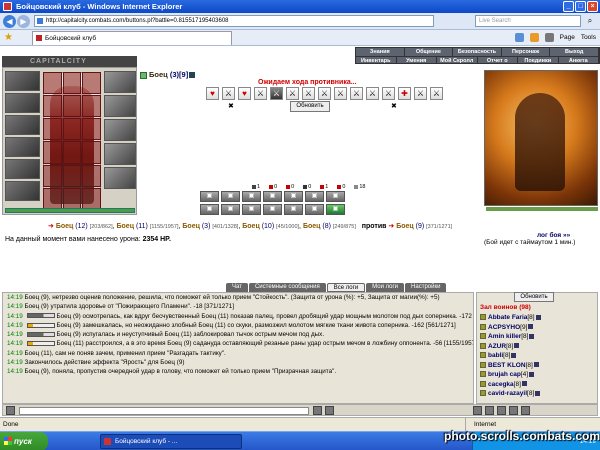  What do you see at coordinates (498, 64) in the screenshot?
I see `game-menu-item: Отчет о переводах` at bounding box center [498, 64].